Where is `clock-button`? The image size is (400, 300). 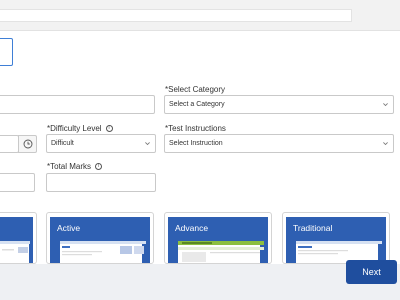
clock-button is located at coordinates (27, 144).